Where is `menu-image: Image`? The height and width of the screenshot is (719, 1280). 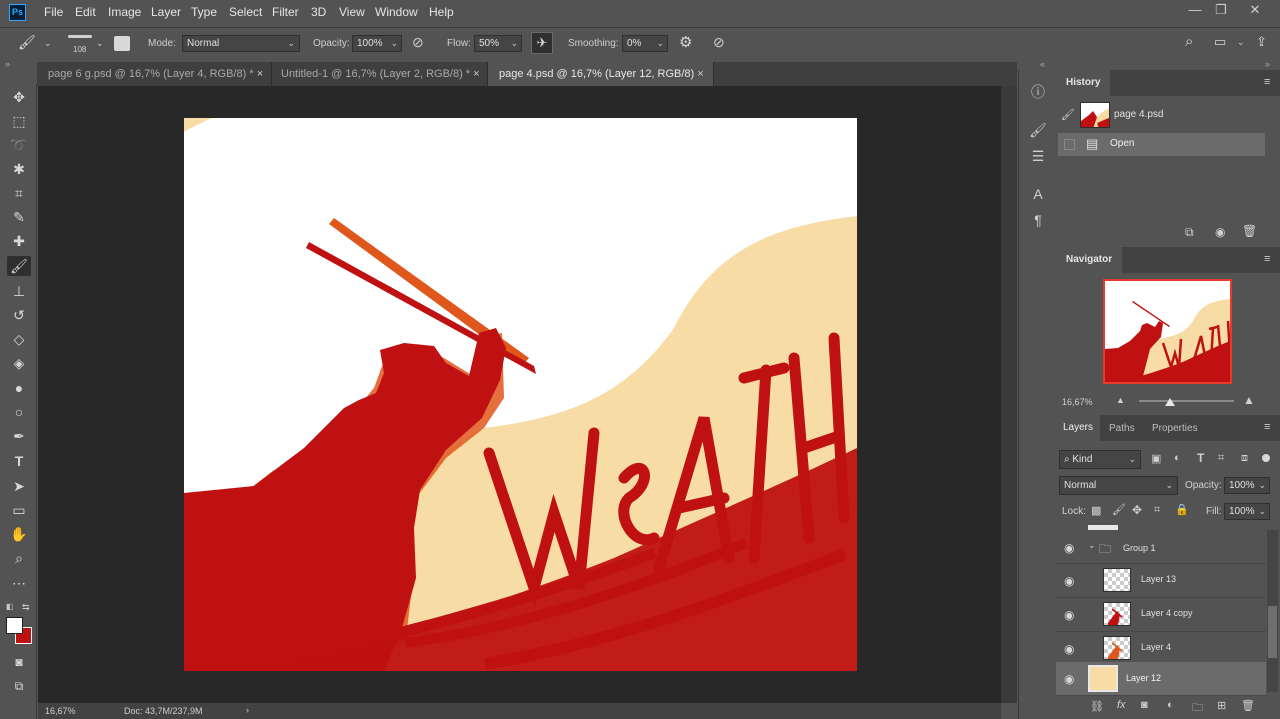
menu-image: Image is located at coordinates (124, 12).